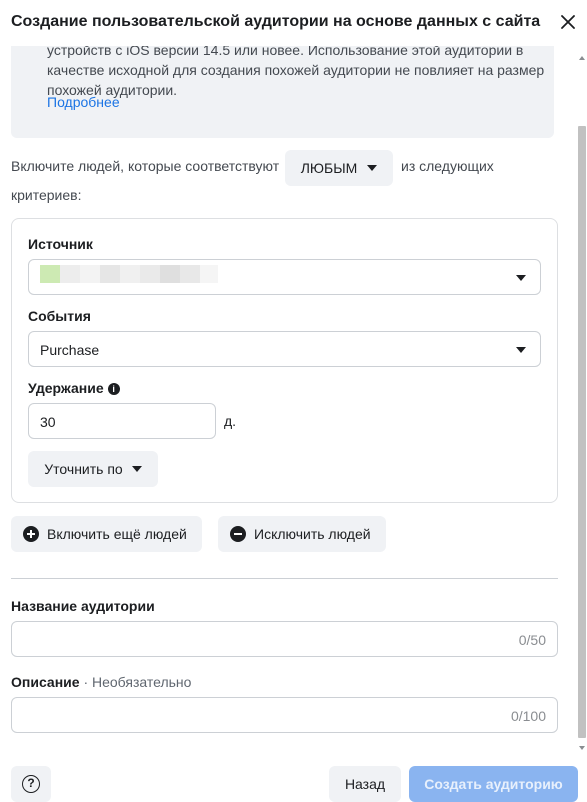  What do you see at coordinates (293, 778) in the screenshot?
I see `dialog-footer: ? Назад Создать аудиторию` at bounding box center [293, 778].